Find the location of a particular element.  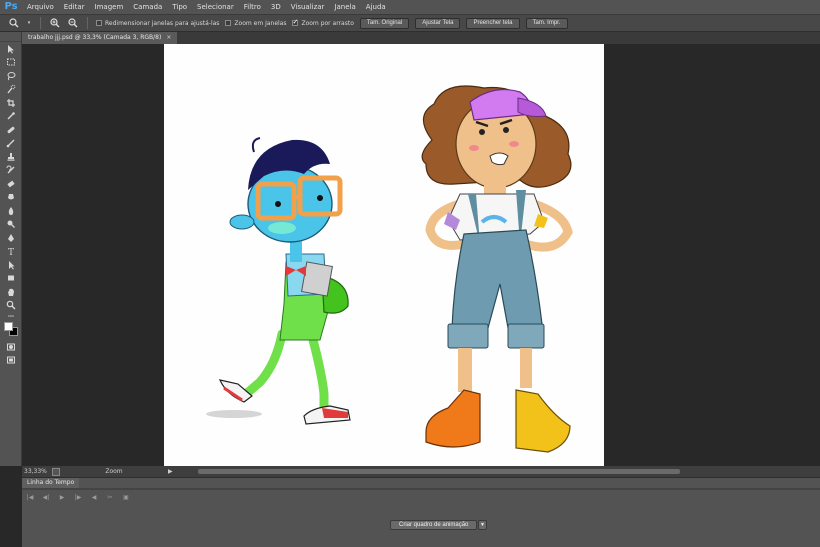

first-frame-icon: |◀ is located at coordinates (30, 497).